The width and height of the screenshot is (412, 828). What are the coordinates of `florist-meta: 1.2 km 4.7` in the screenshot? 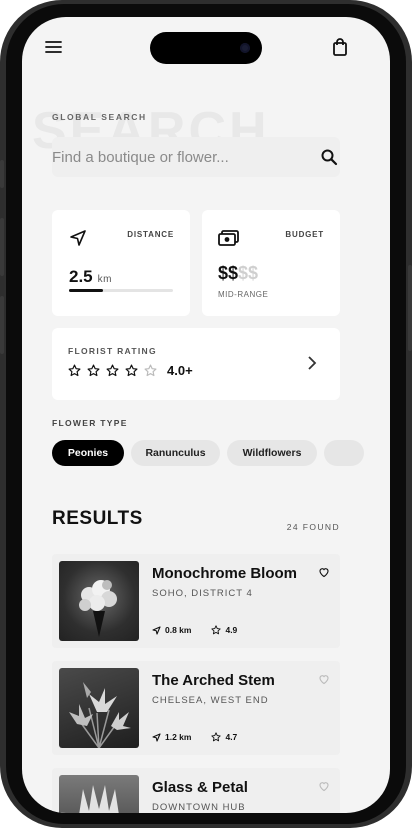 It's located at (194, 737).